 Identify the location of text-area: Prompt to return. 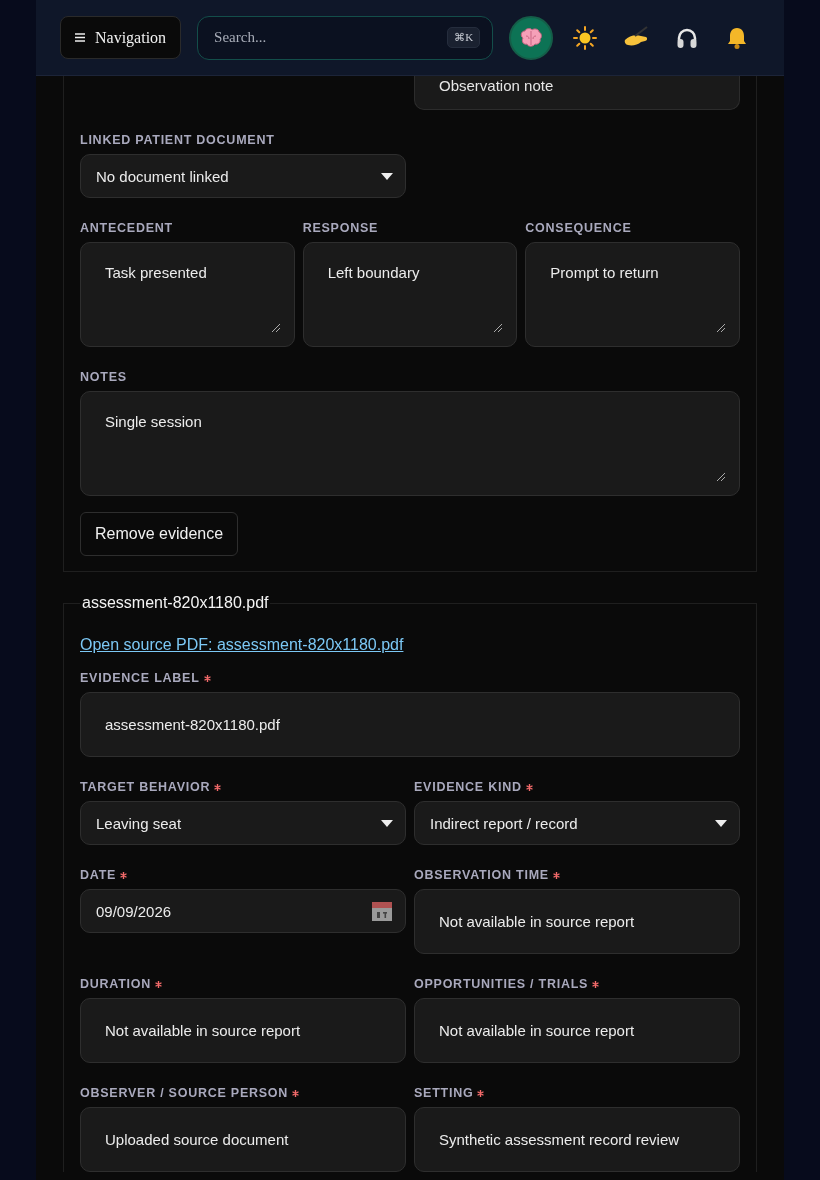
(632, 294).